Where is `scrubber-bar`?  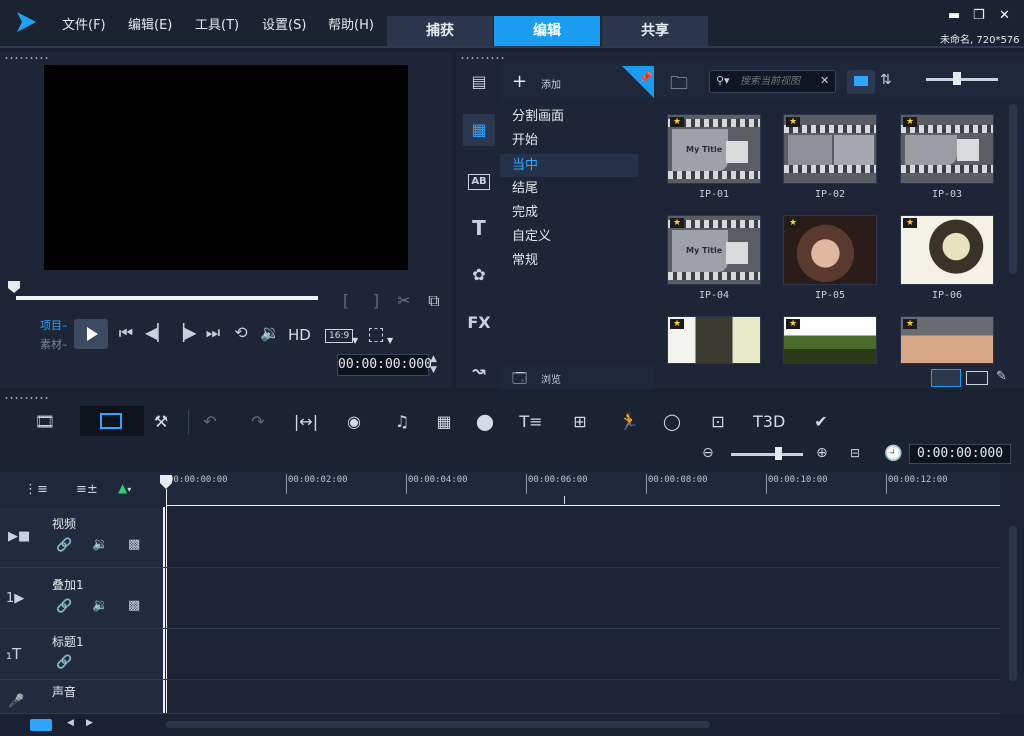
scrubber-bar is located at coordinates (167, 298).